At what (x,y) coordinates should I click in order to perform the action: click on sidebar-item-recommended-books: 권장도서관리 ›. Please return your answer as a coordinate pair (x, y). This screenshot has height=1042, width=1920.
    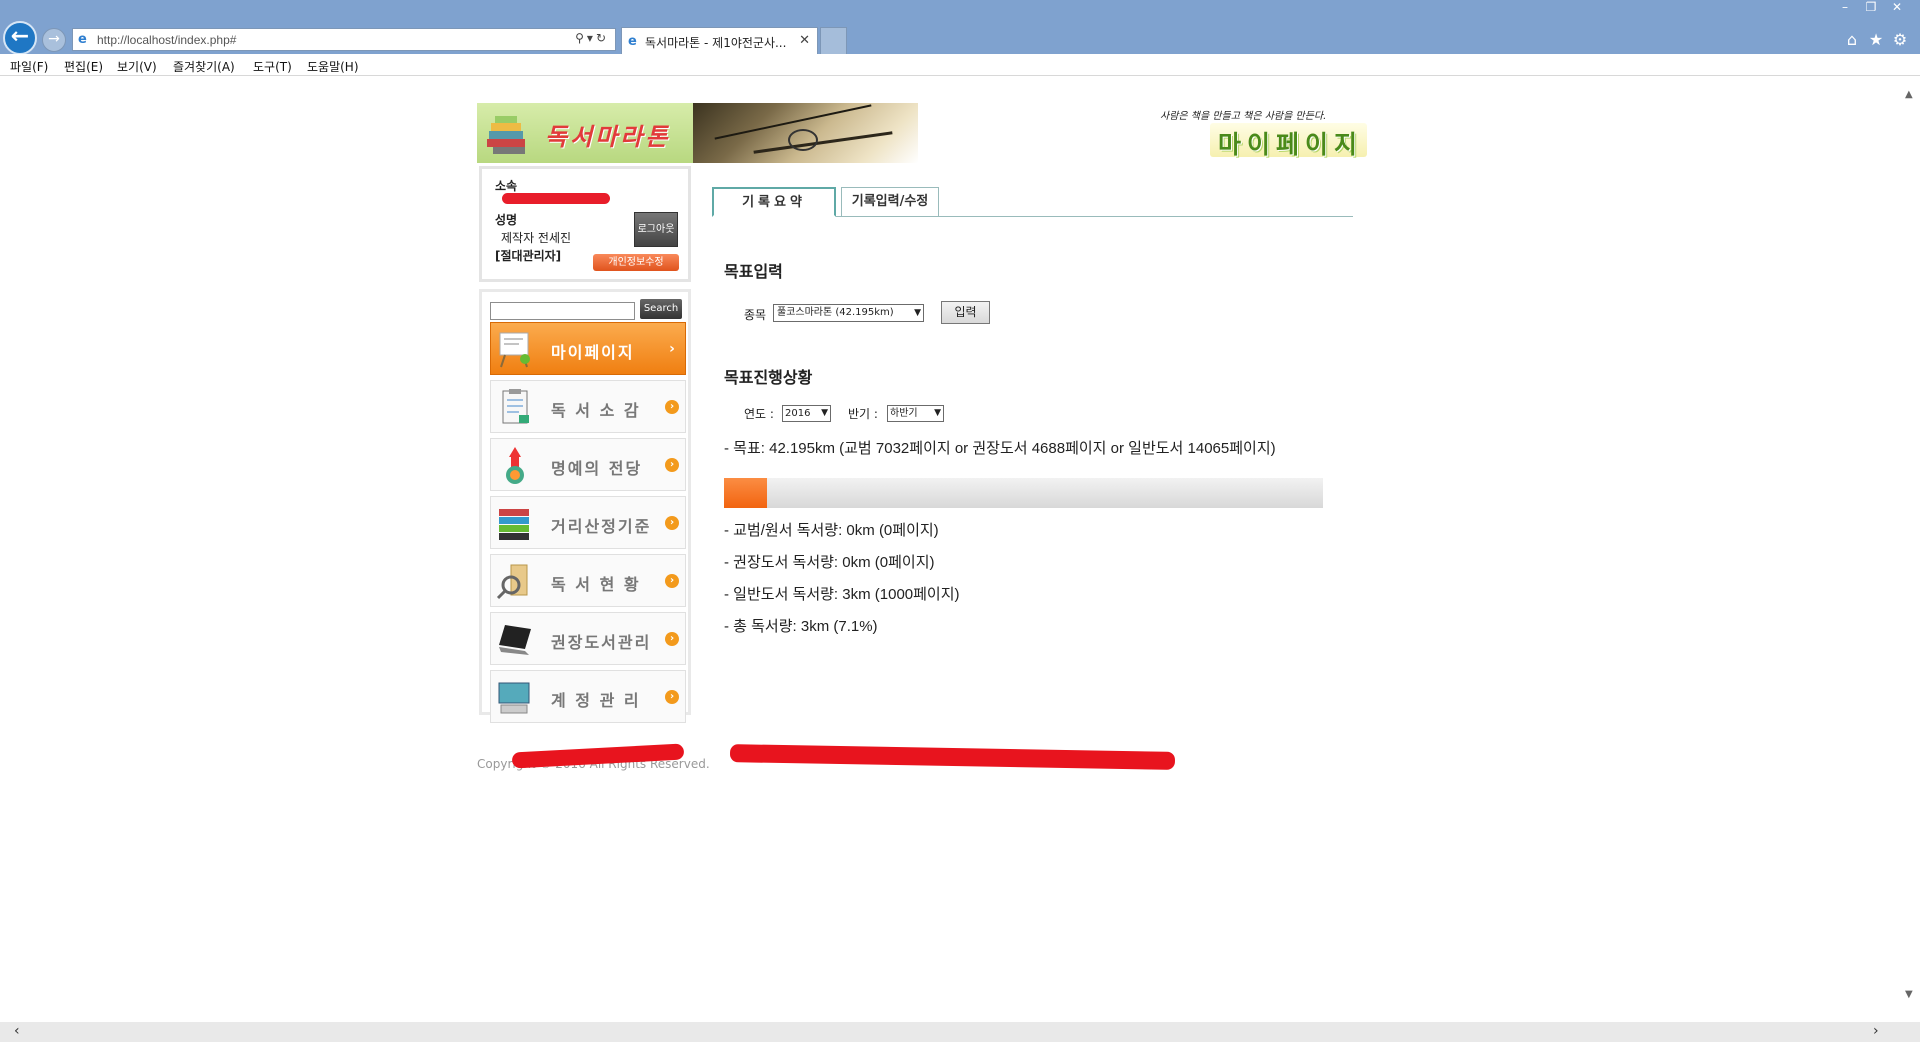
    Looking at the image, I should click on (588, 638).